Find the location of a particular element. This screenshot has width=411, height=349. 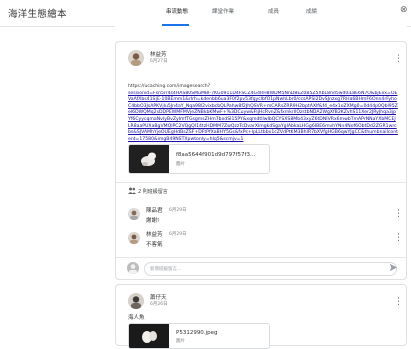

class-title: 海洋生態繪本 is located at coordinates (37, 13).